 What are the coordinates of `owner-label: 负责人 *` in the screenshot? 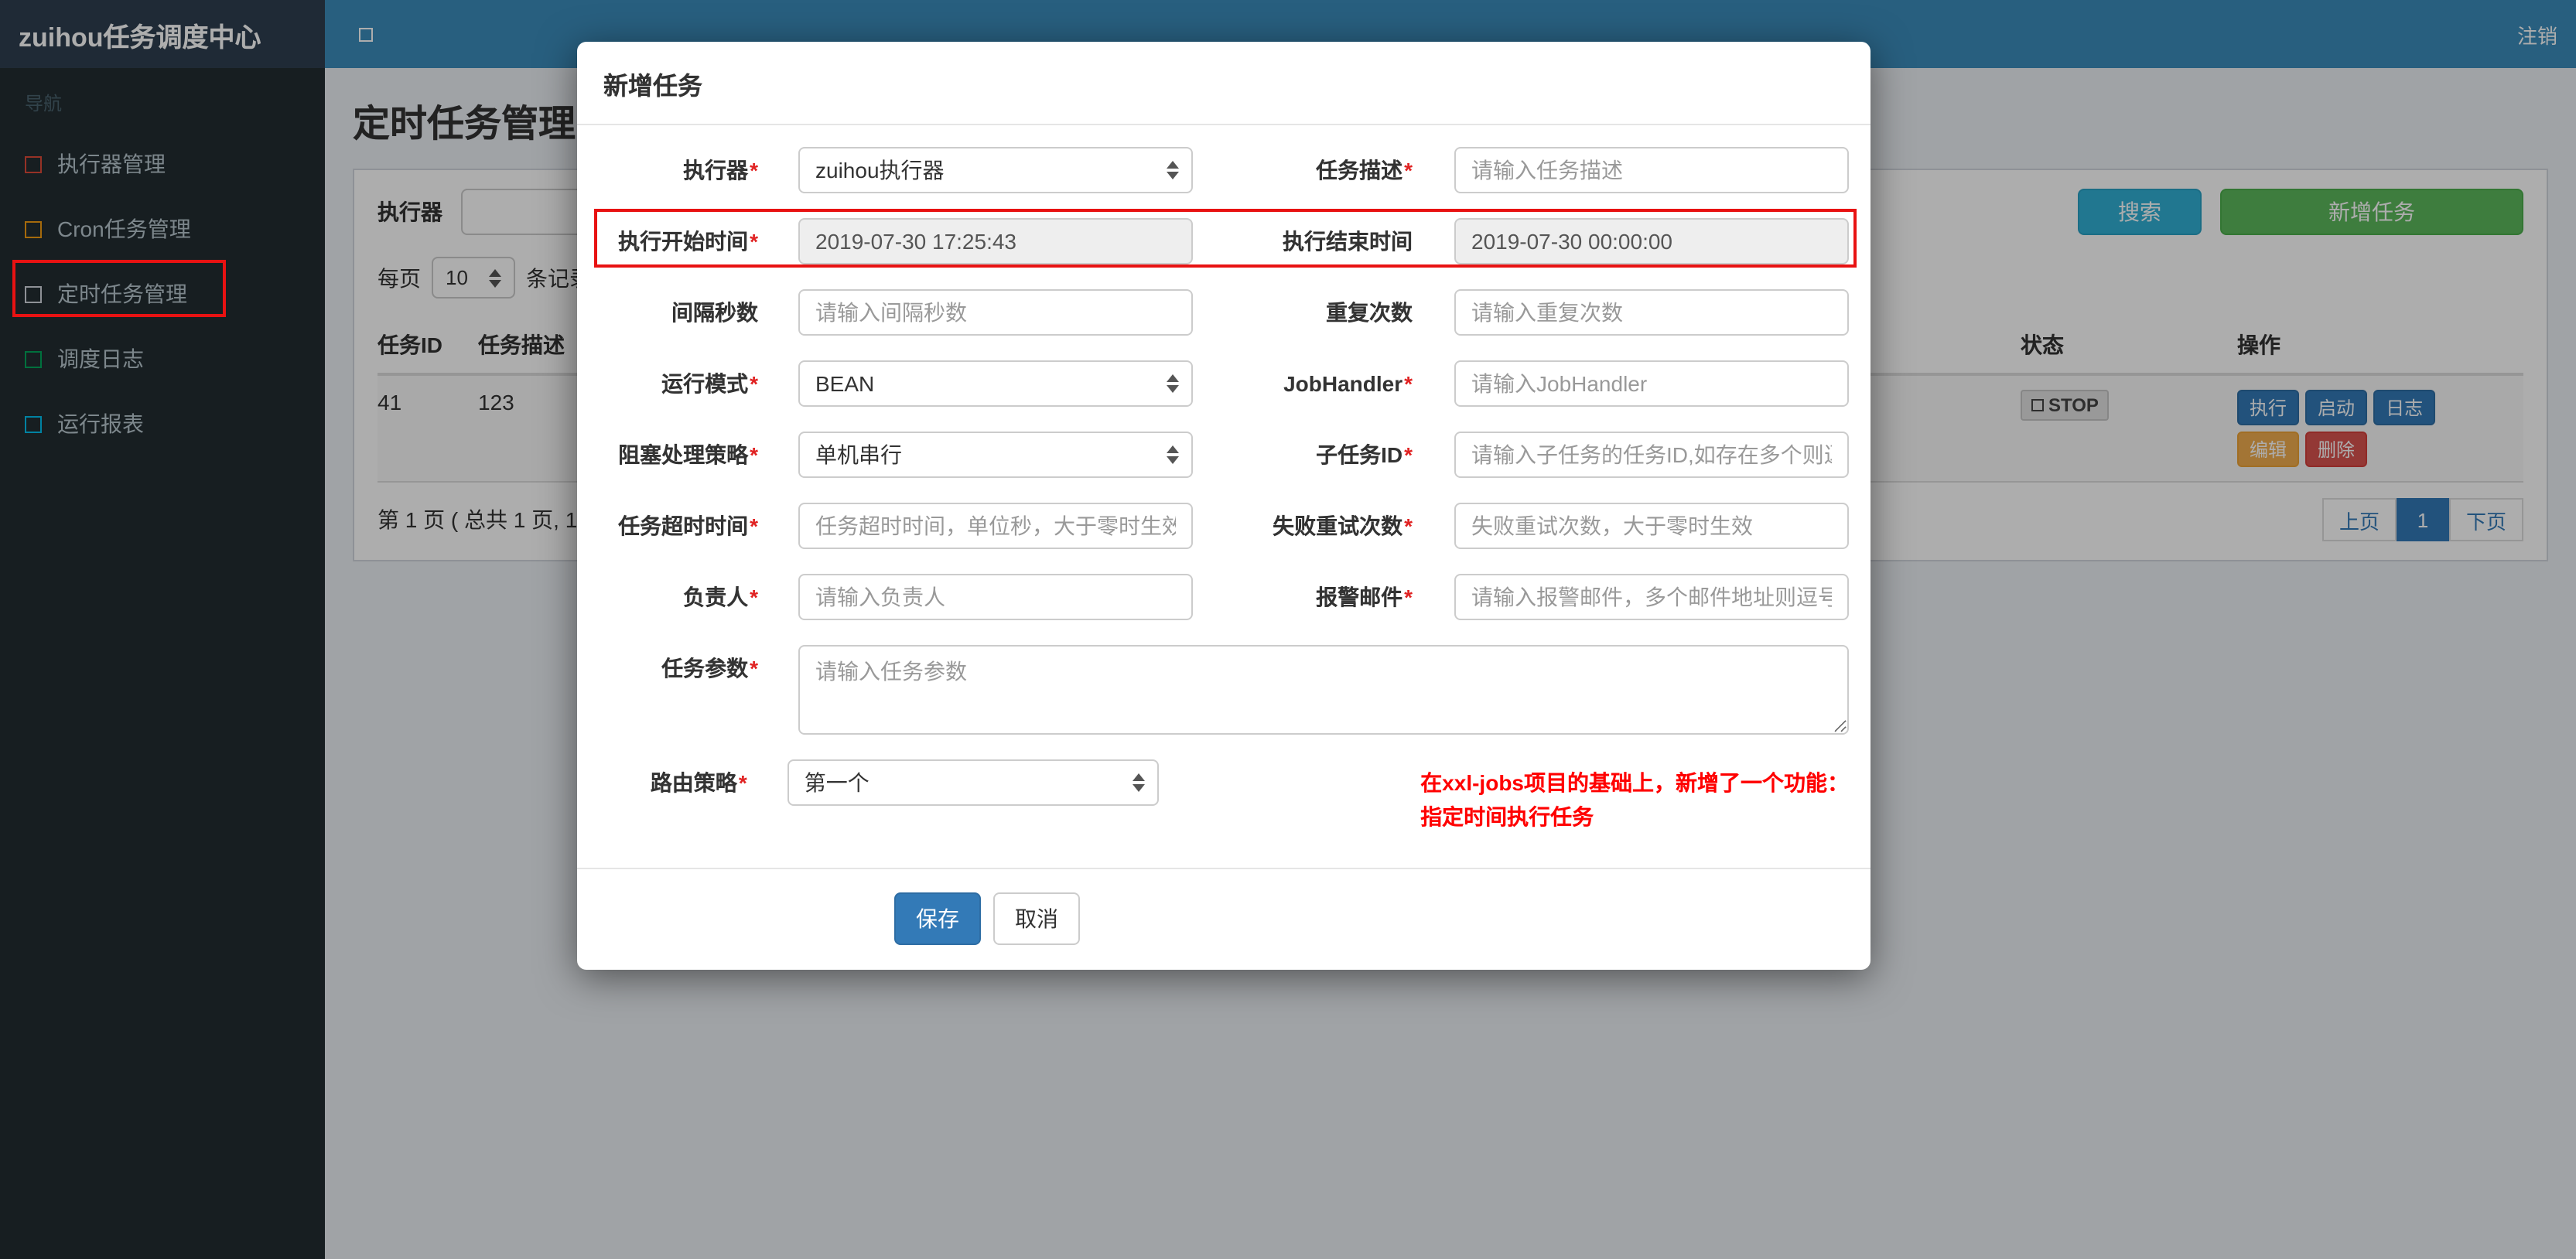 It's located at (720, 597).